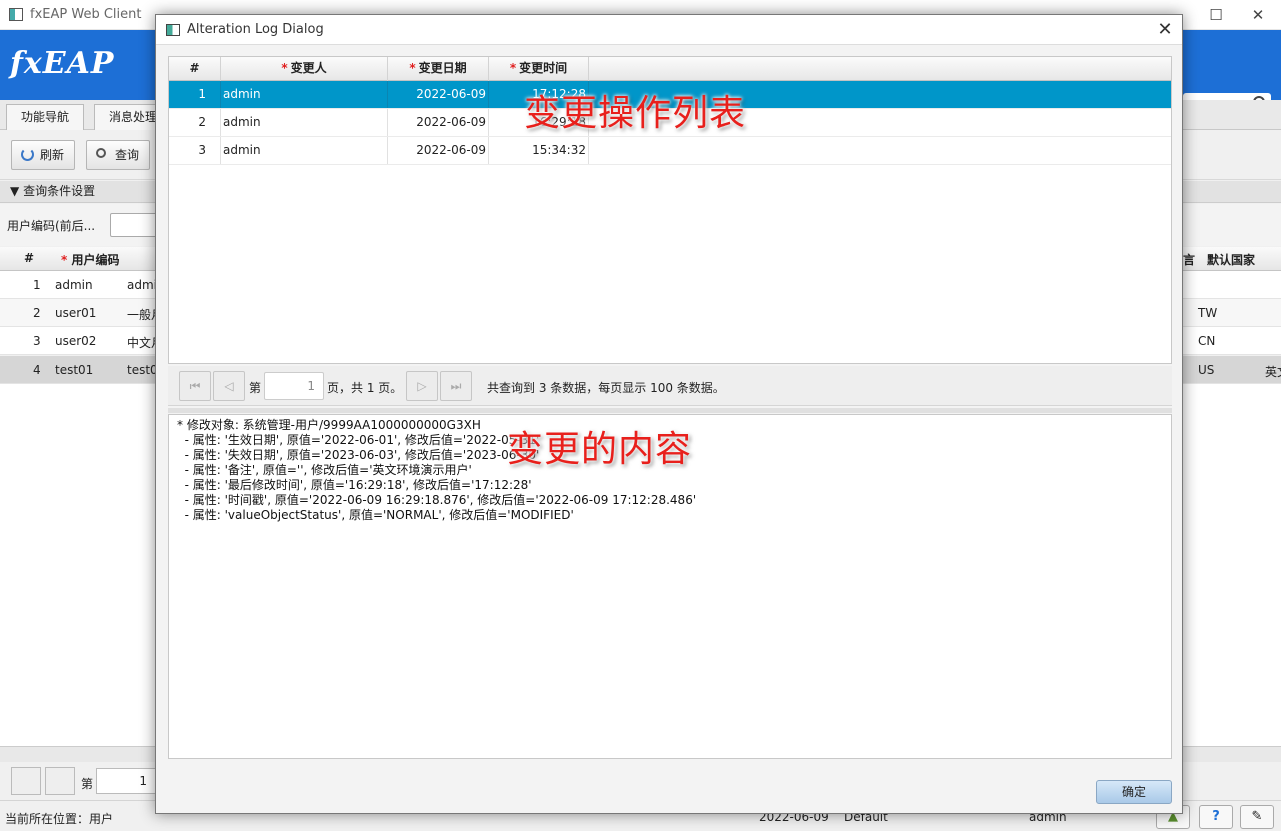  I want to click on row-extra: 英文, so click(1273, 372).